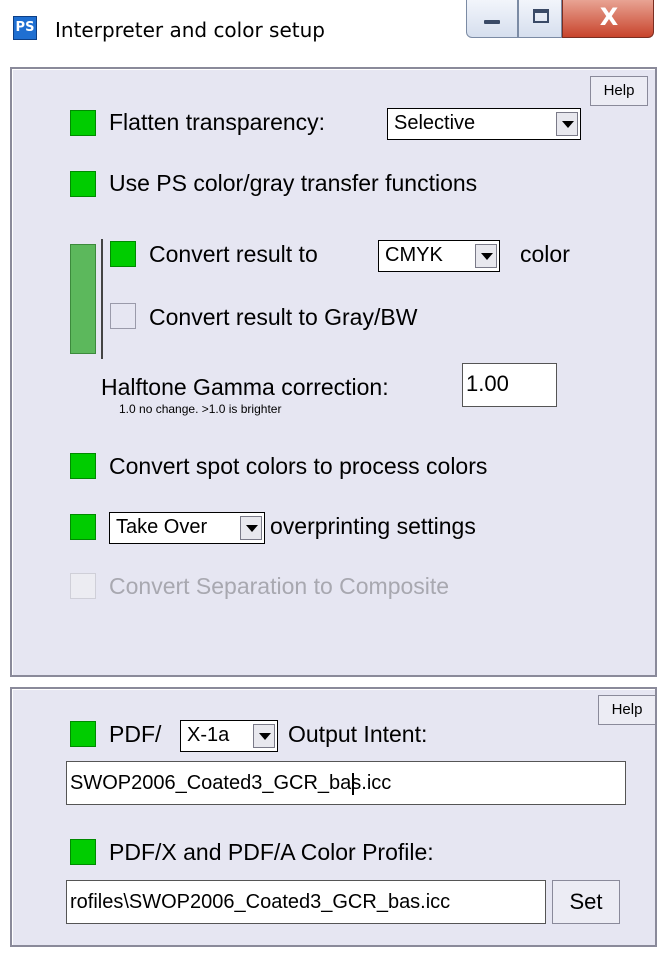  Describe the element at coordinates (353, 784) in the screenshot. I see `text-cursor` at that location.